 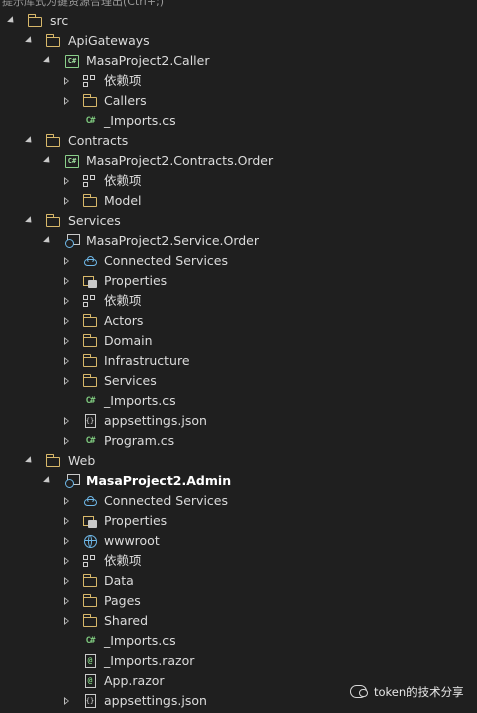 I want to click on tree-item-label: src, so click(x=59, y=20).